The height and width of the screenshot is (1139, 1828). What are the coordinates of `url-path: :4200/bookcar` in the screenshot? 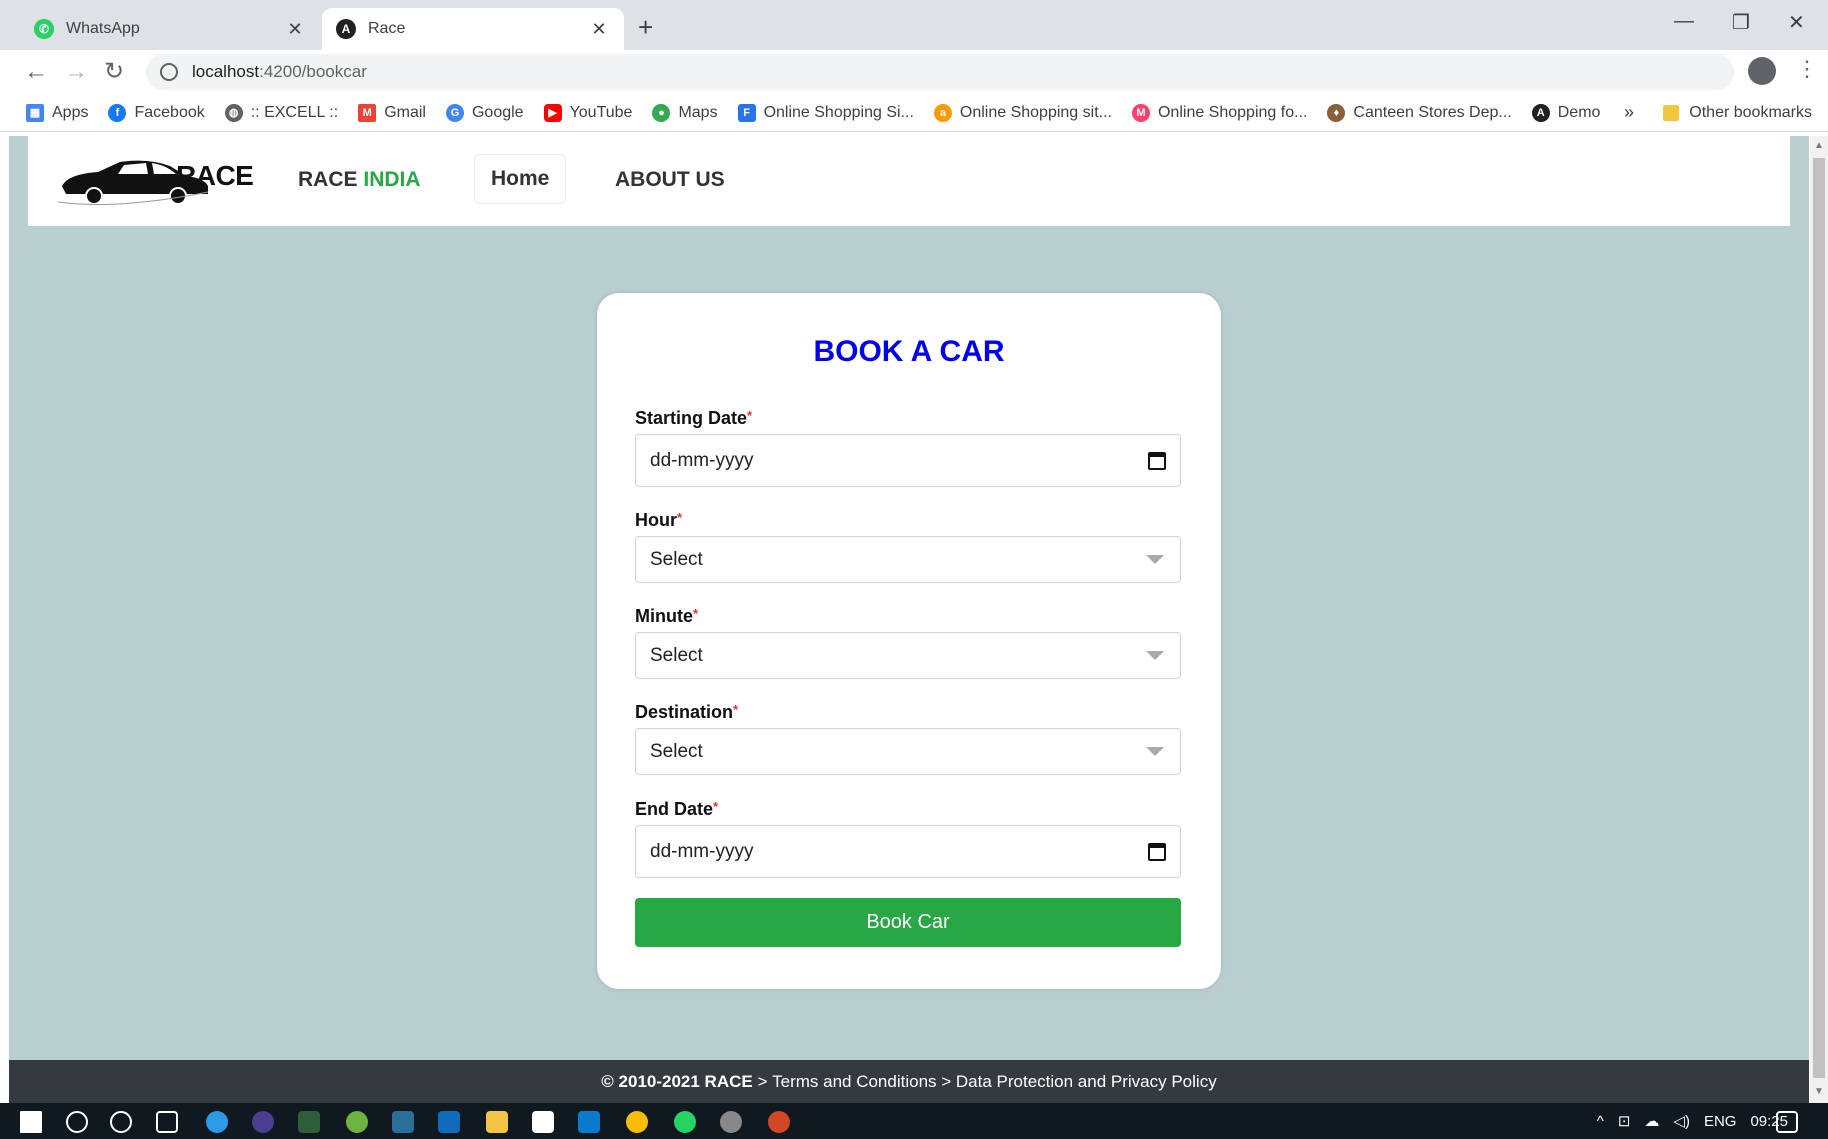 It's located at (313, 71).